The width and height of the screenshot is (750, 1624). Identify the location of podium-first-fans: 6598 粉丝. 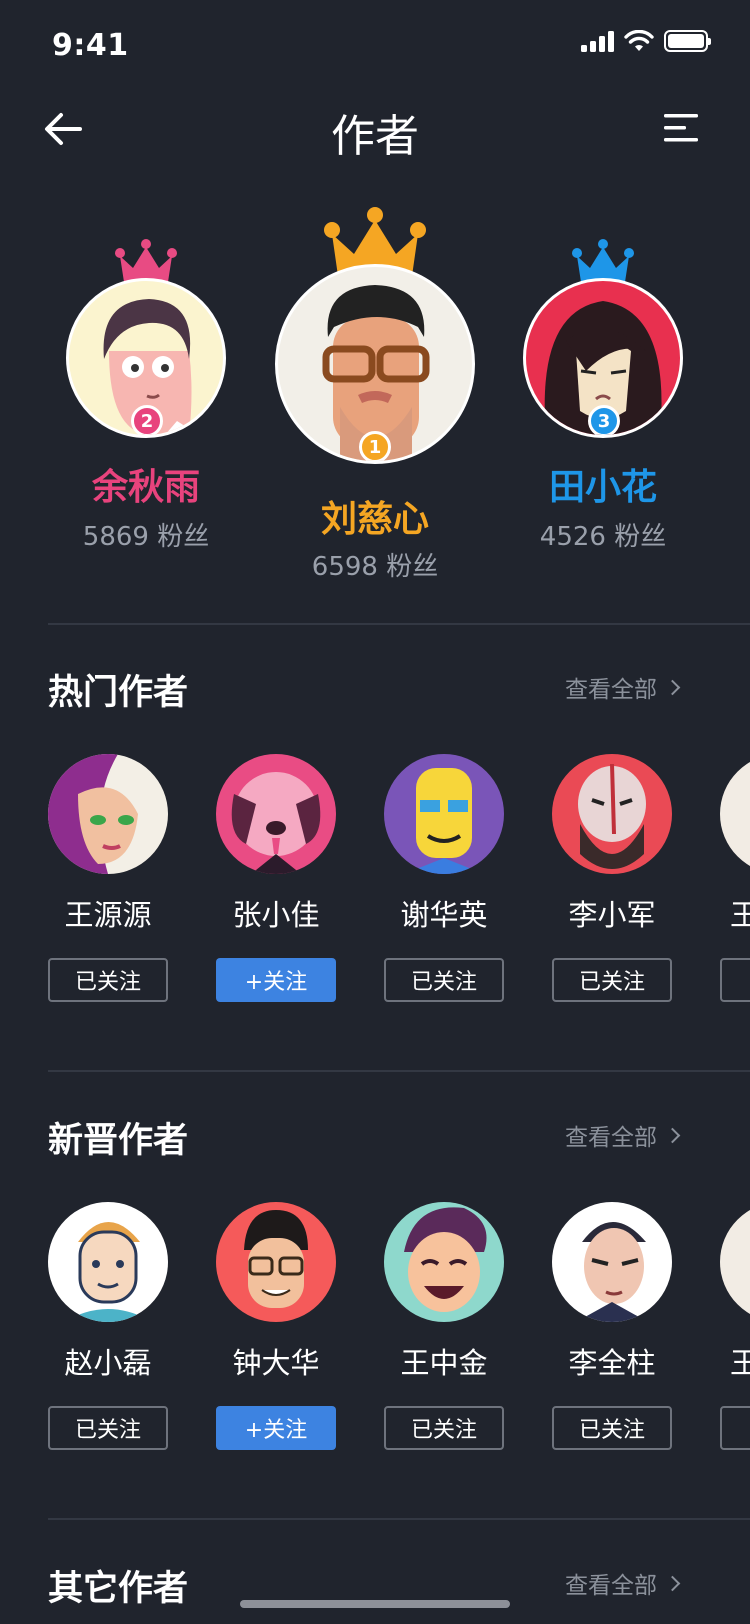
(375, 567).